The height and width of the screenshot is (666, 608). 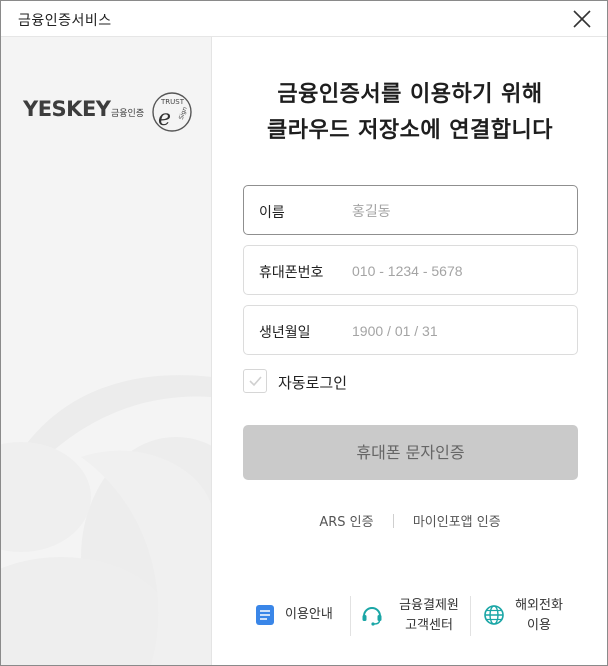 I want to click on window-title: 금융인증서비스, so click(x=65, y=21).